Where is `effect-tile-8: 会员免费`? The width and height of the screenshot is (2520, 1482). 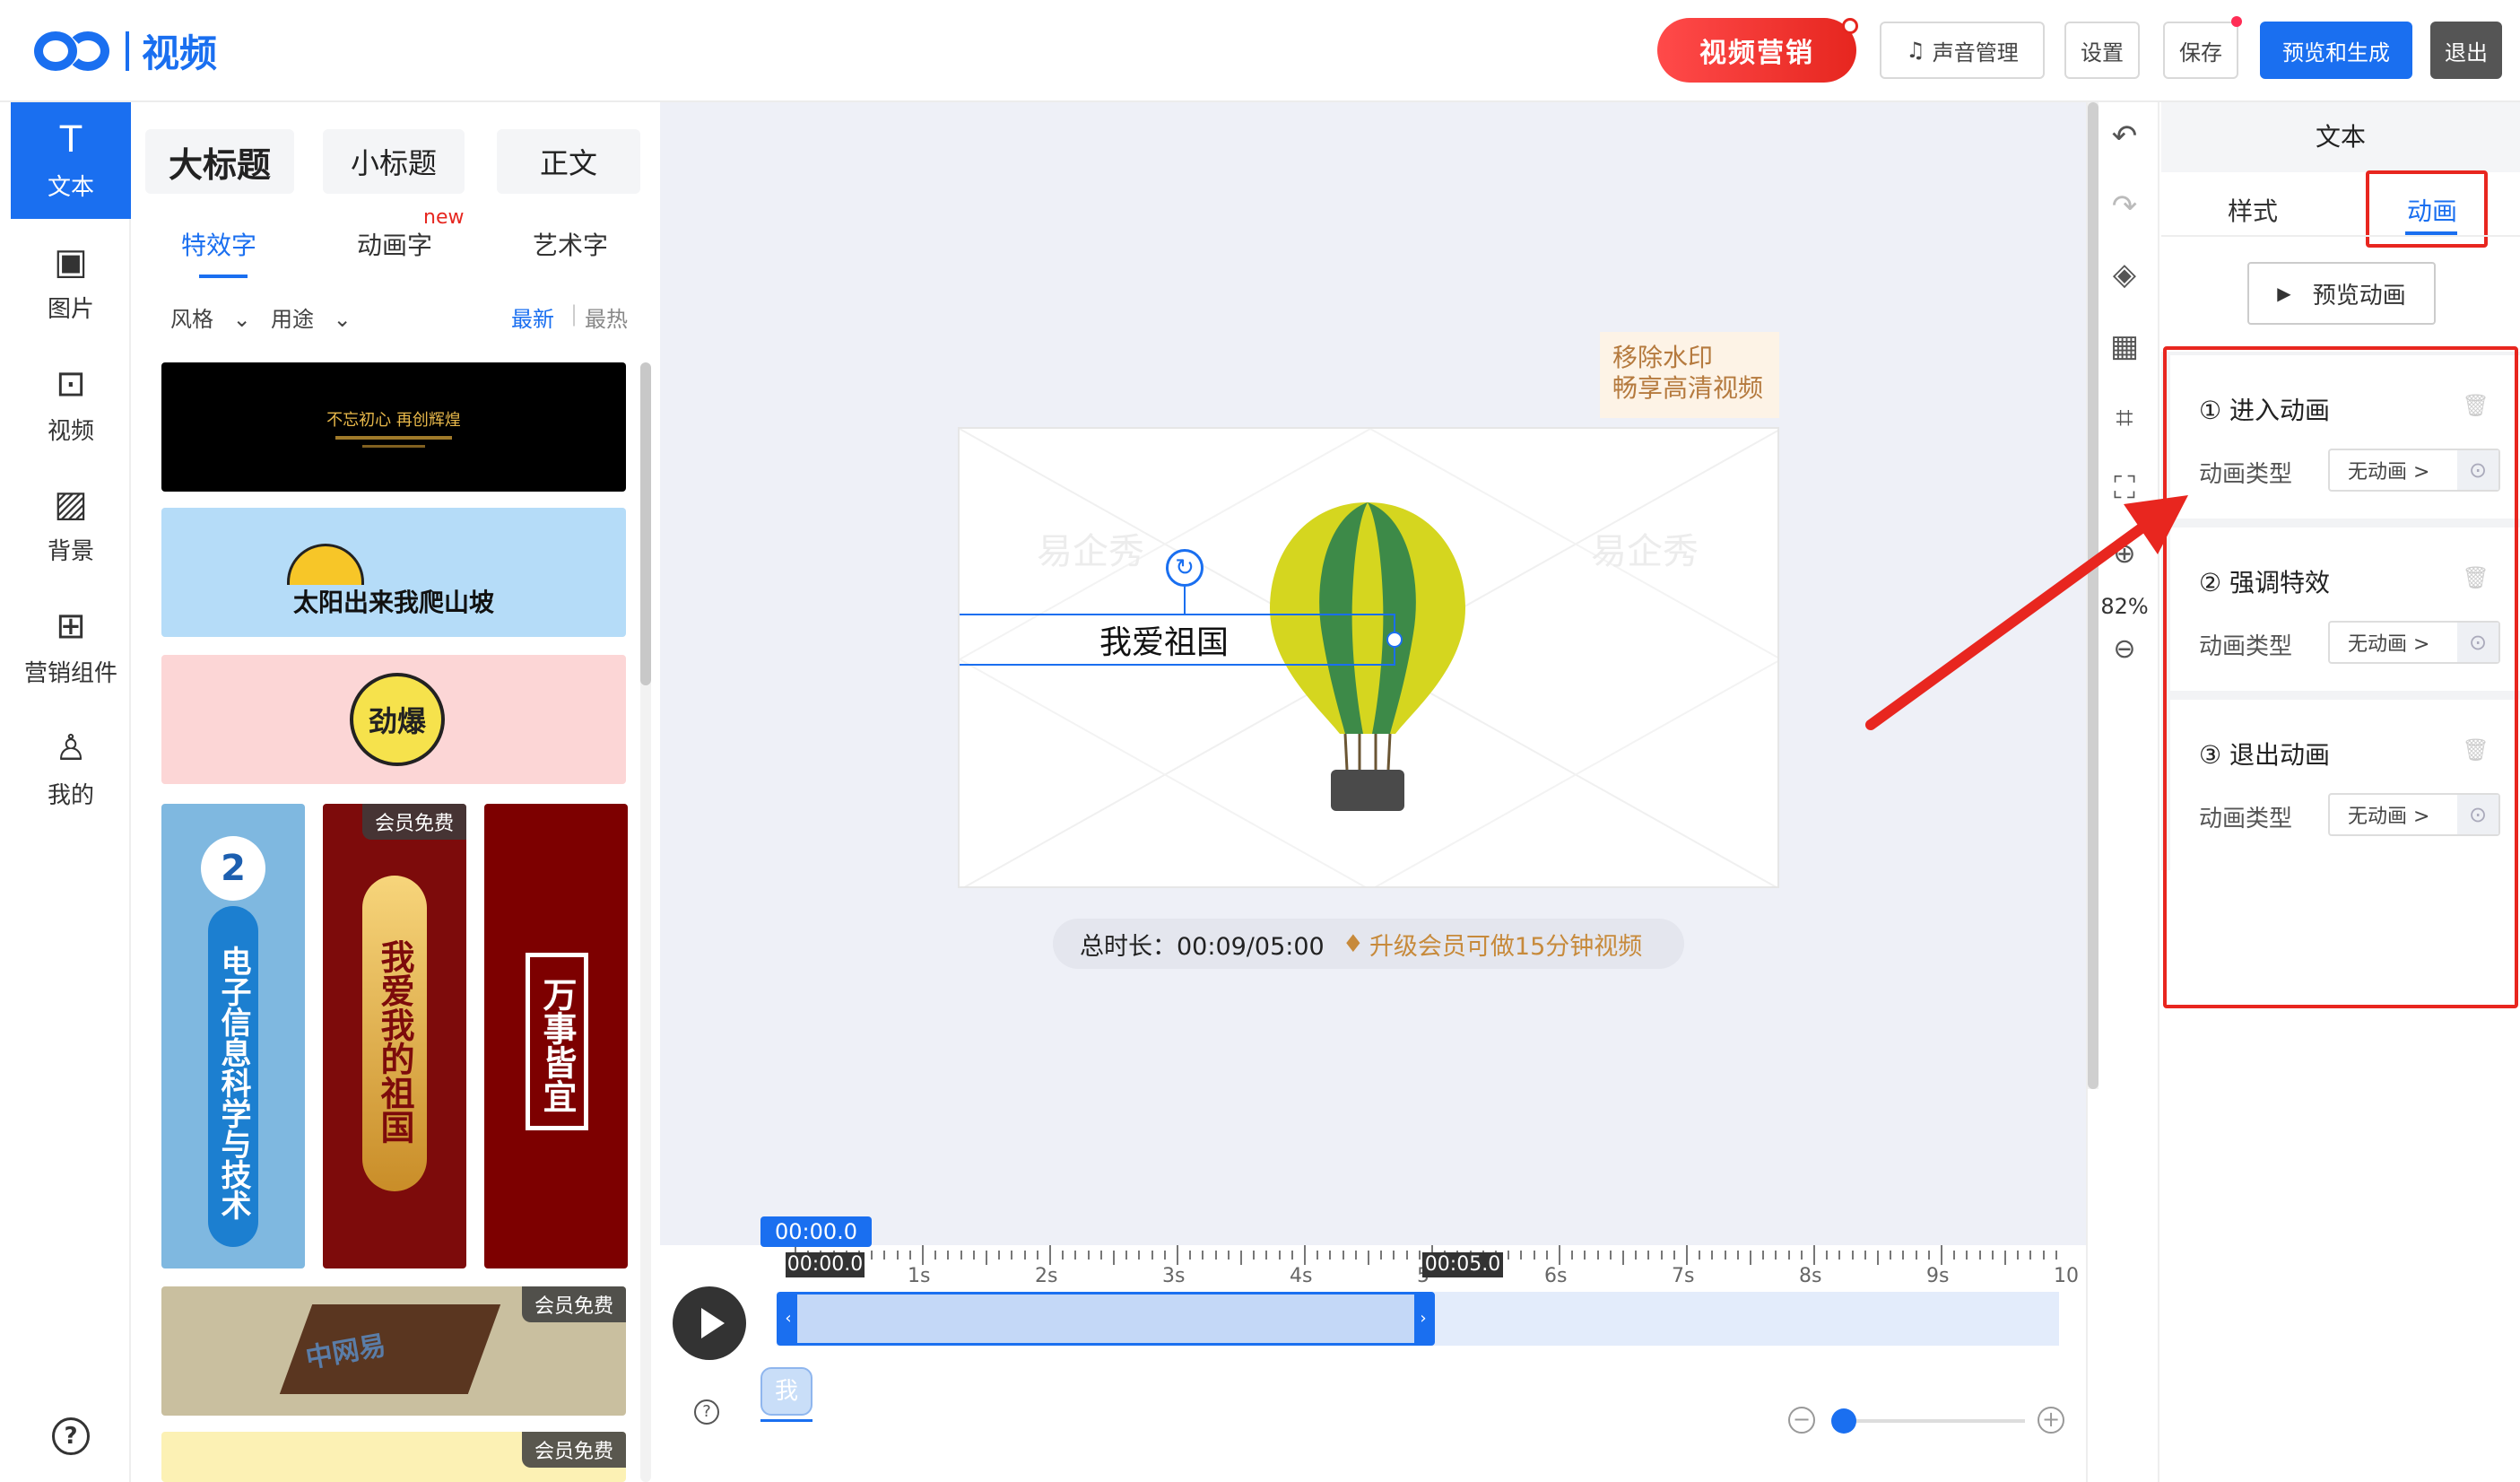
effect-tile-8: 会员免费 is located at coordinates (393, 1457).